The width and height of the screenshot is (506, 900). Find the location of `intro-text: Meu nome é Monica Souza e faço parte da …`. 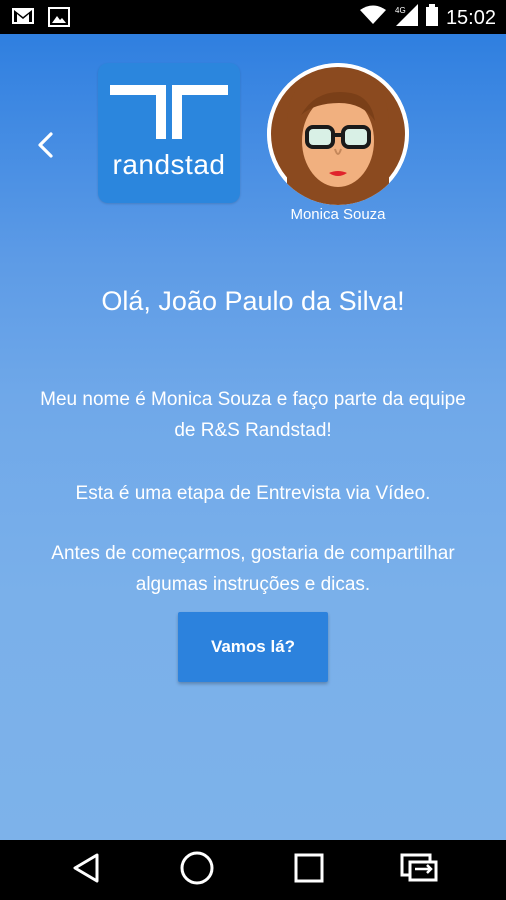

intro-text: Meu nome é Monica Souza e faço parte da … is located at coordinates (253, 415).